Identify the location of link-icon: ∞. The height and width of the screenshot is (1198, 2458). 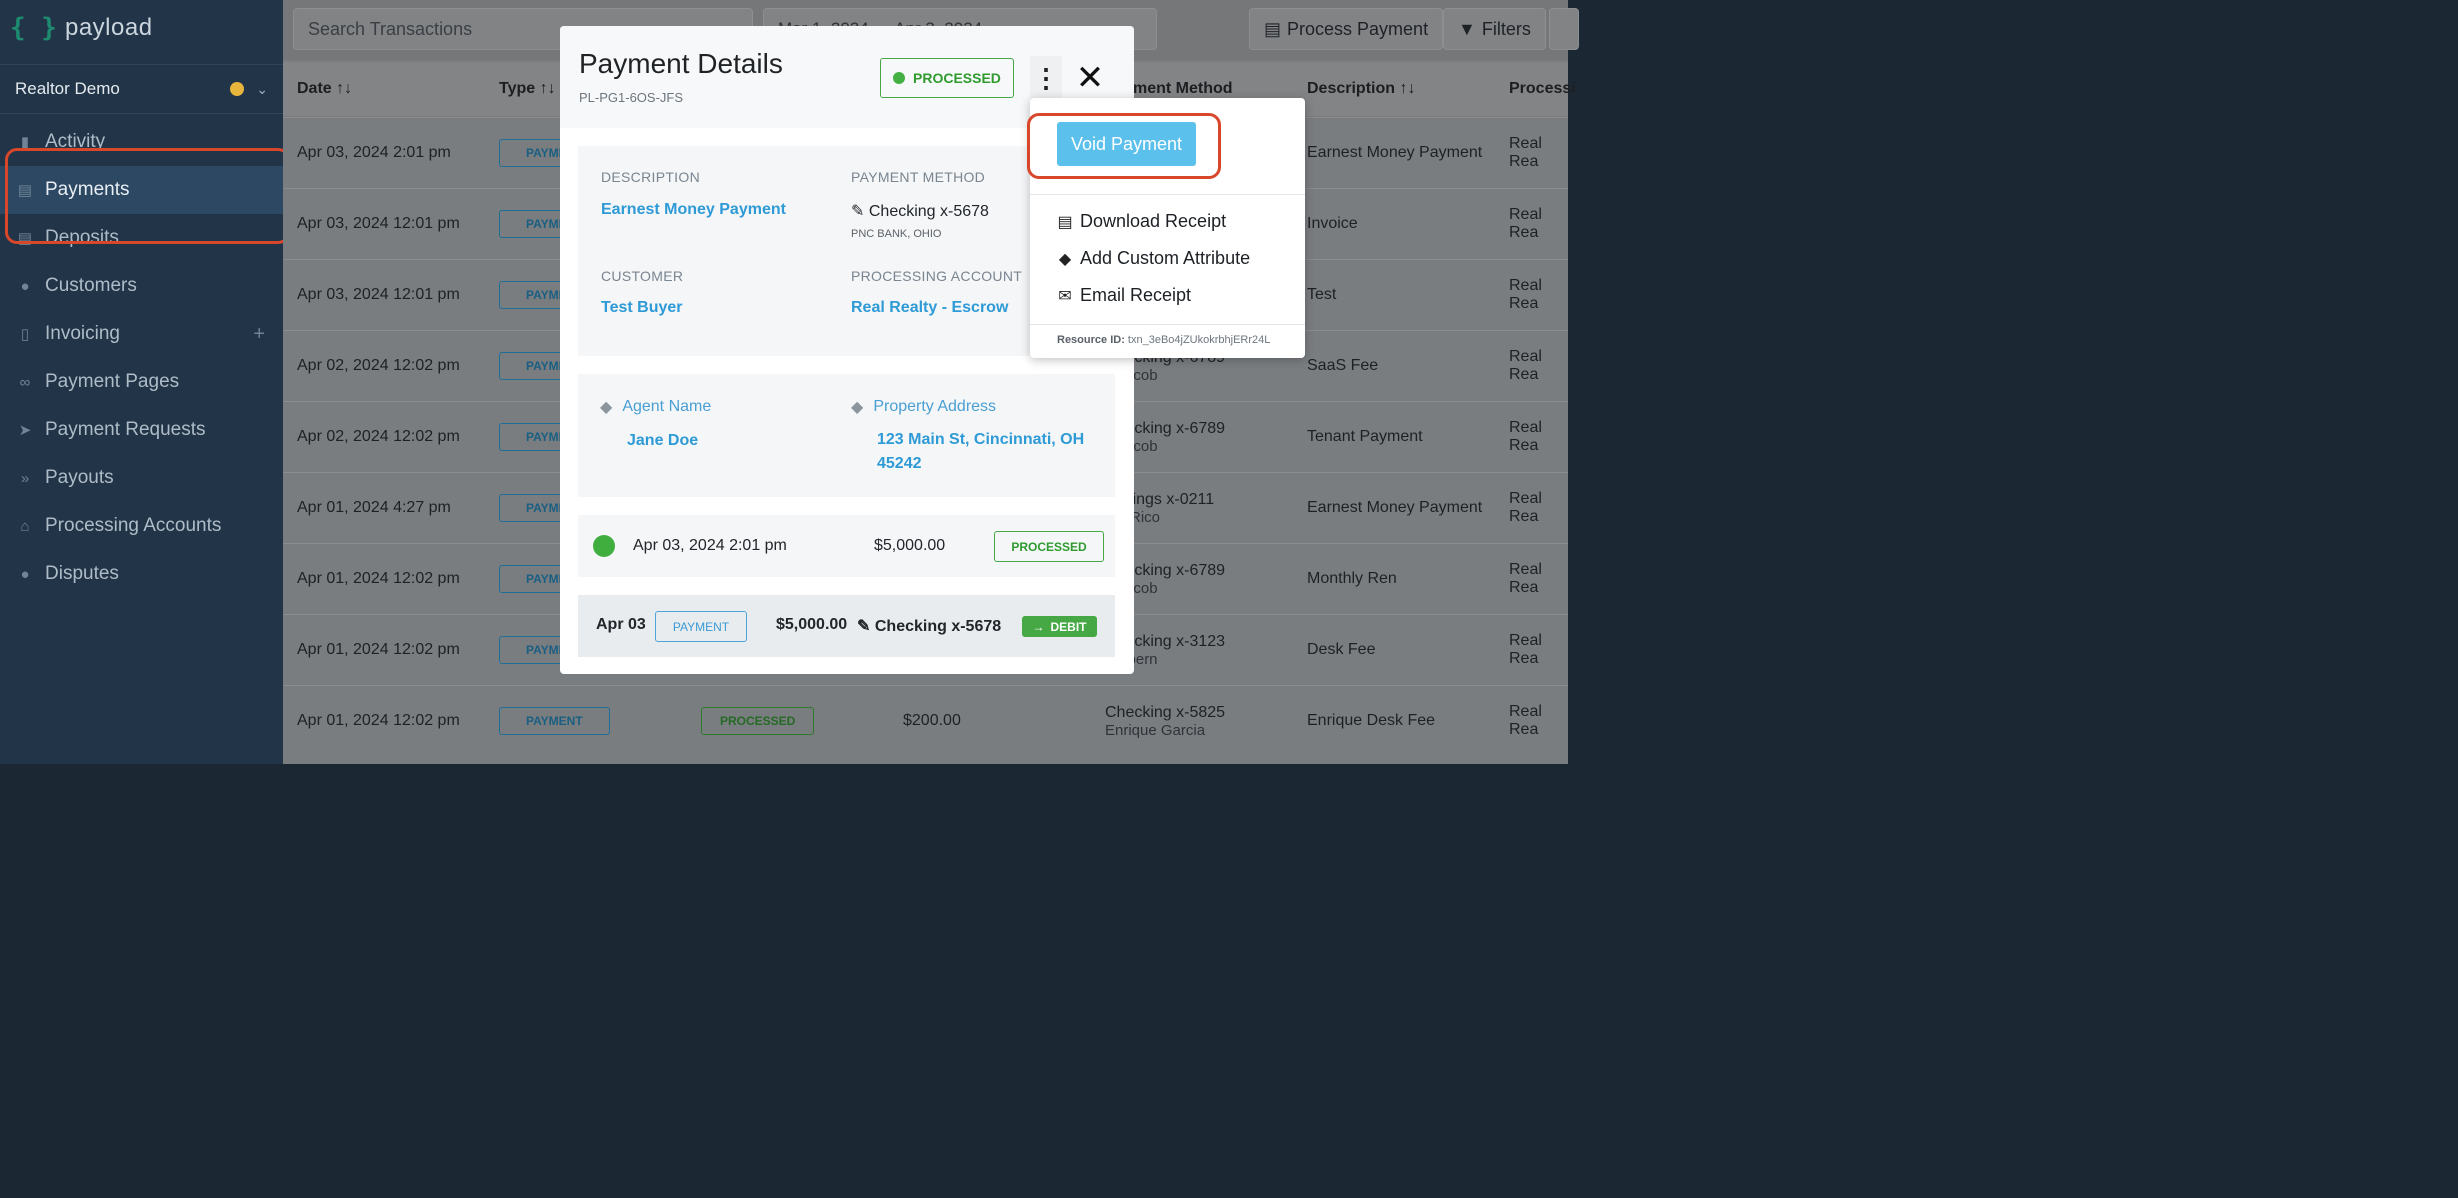
(25, 382).